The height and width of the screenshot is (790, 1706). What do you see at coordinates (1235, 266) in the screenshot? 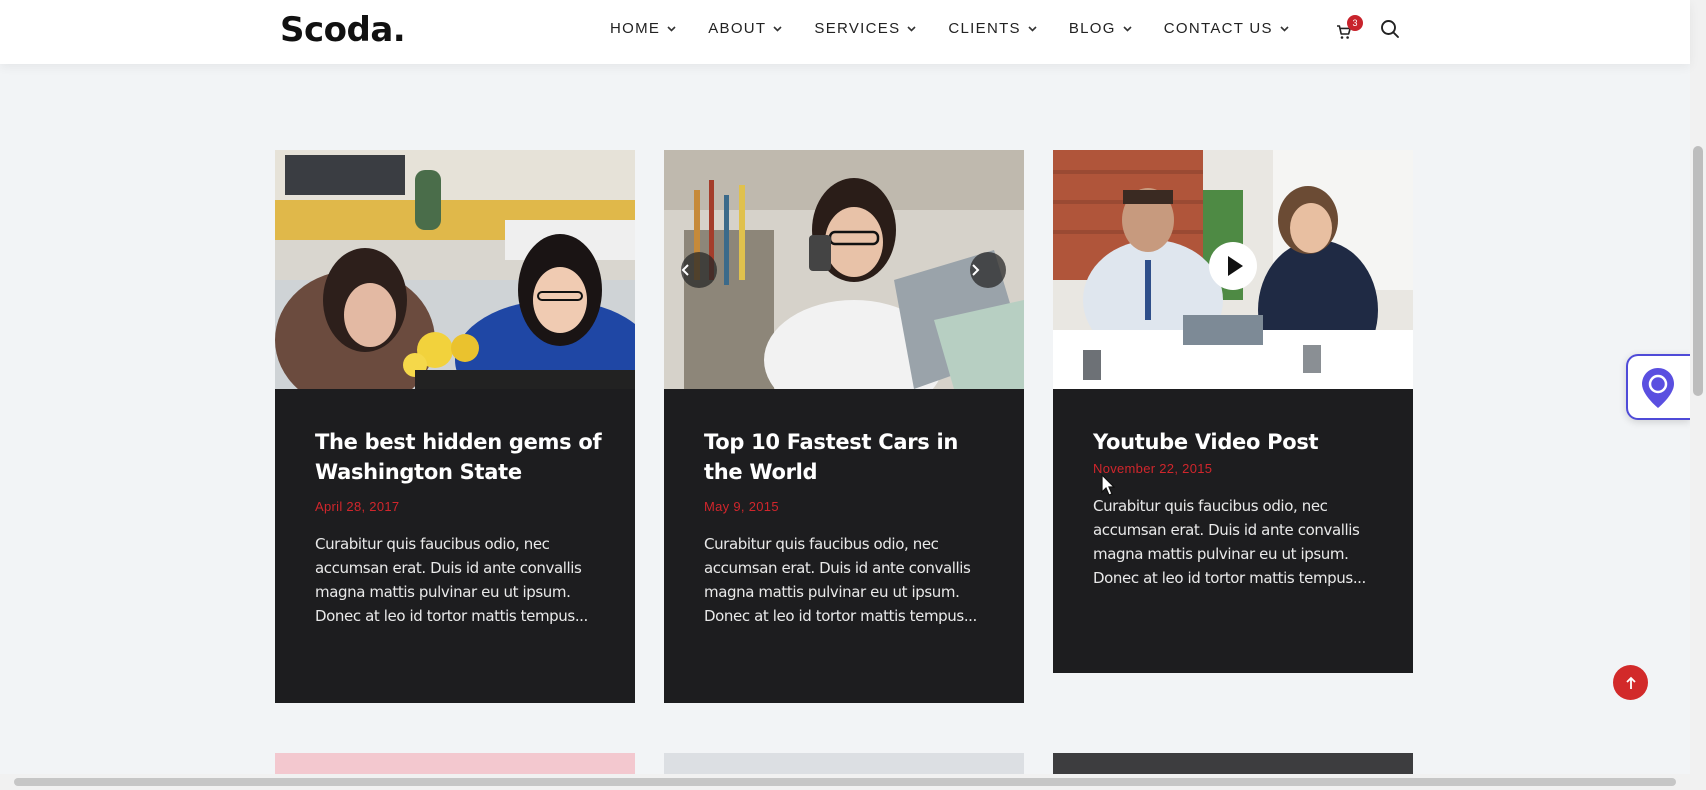
I see `play-icon` at bounding box center [1235, 266].